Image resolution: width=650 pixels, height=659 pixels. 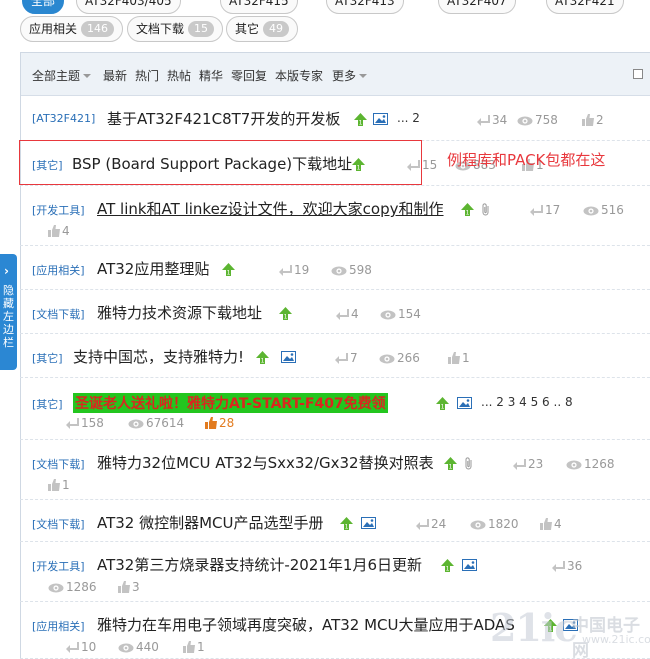 What do you see at coordinates (262, 29) in the screenshot?
I see `category-pill-other: 其它 49` at bounding box center [262, 29].